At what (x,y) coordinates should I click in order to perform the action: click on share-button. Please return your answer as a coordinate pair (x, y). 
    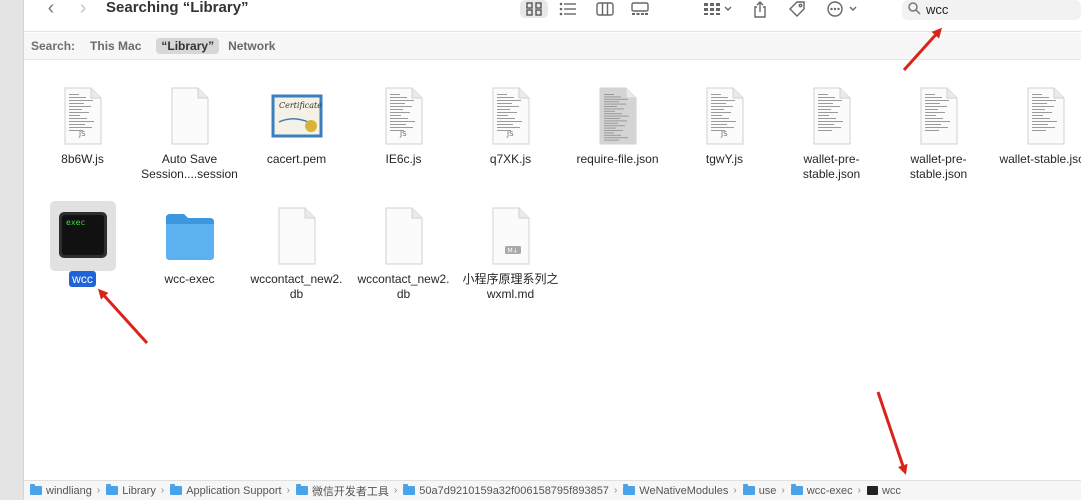
    Looking at the image, I should click on (760, 9).